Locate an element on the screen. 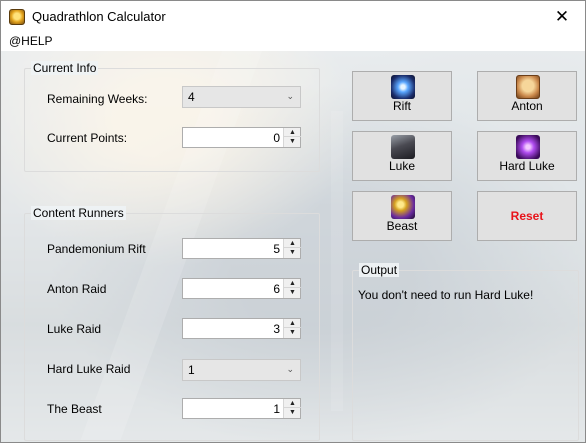 The image size is (586, 443). remaining-weeks-value: 4 is located at coordinates (191, 97).